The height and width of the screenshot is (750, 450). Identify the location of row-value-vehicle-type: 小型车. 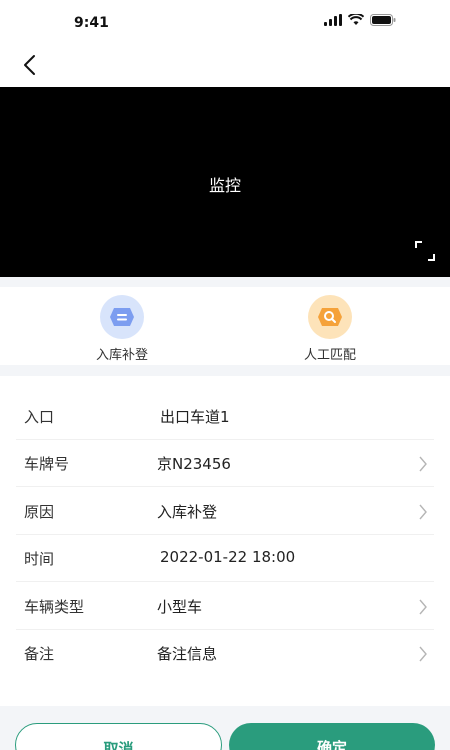
(180, 607).